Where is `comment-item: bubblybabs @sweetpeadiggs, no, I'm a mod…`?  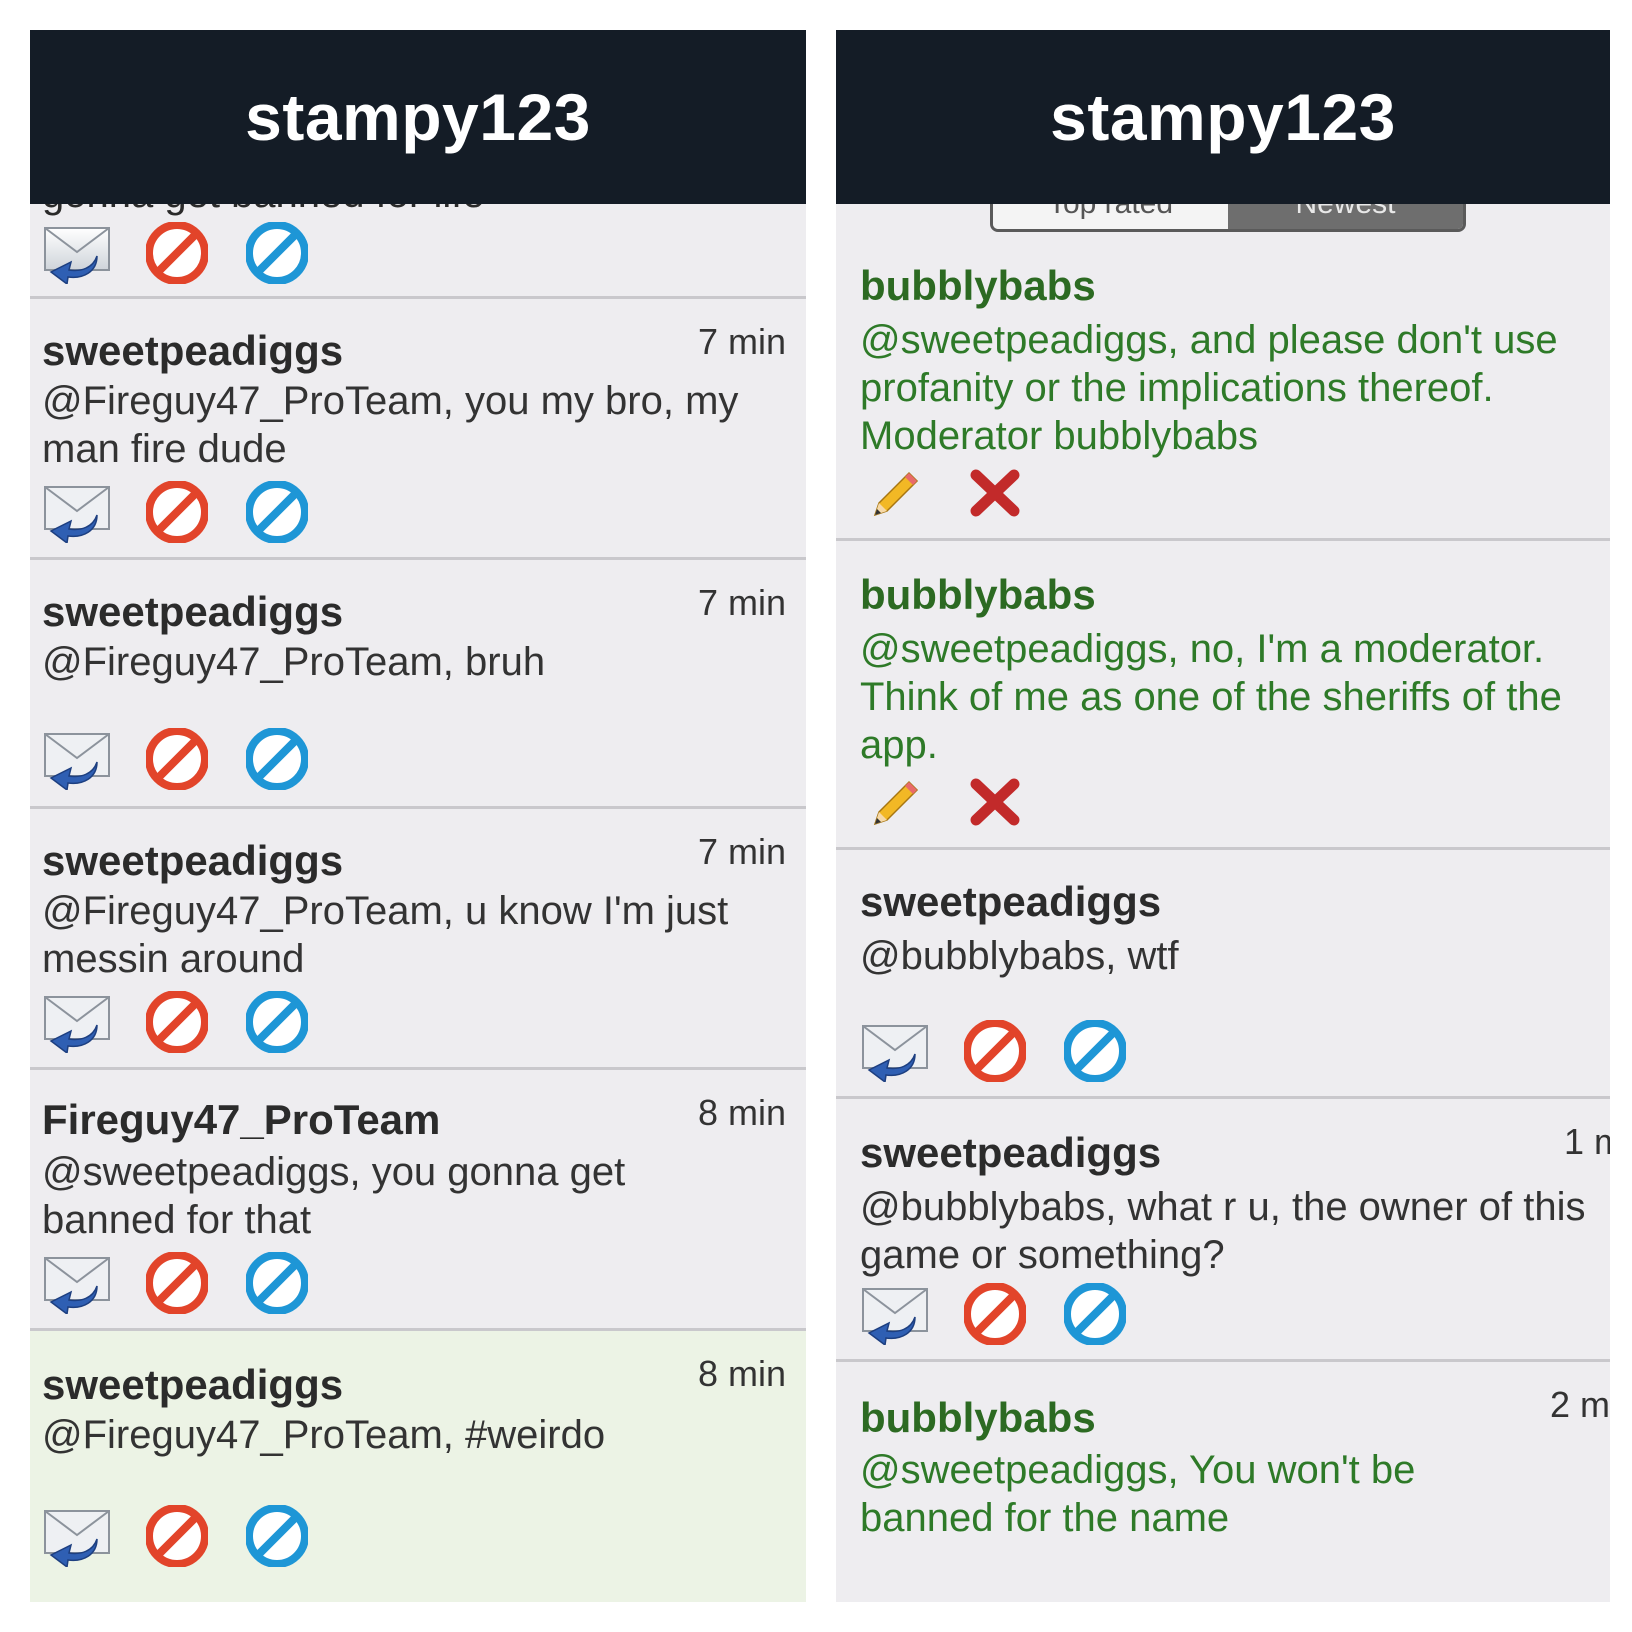 comment-item: bubblybabs @sweetpeadiggs, no, I'm a mod… is located at coordinates (1223, 695).